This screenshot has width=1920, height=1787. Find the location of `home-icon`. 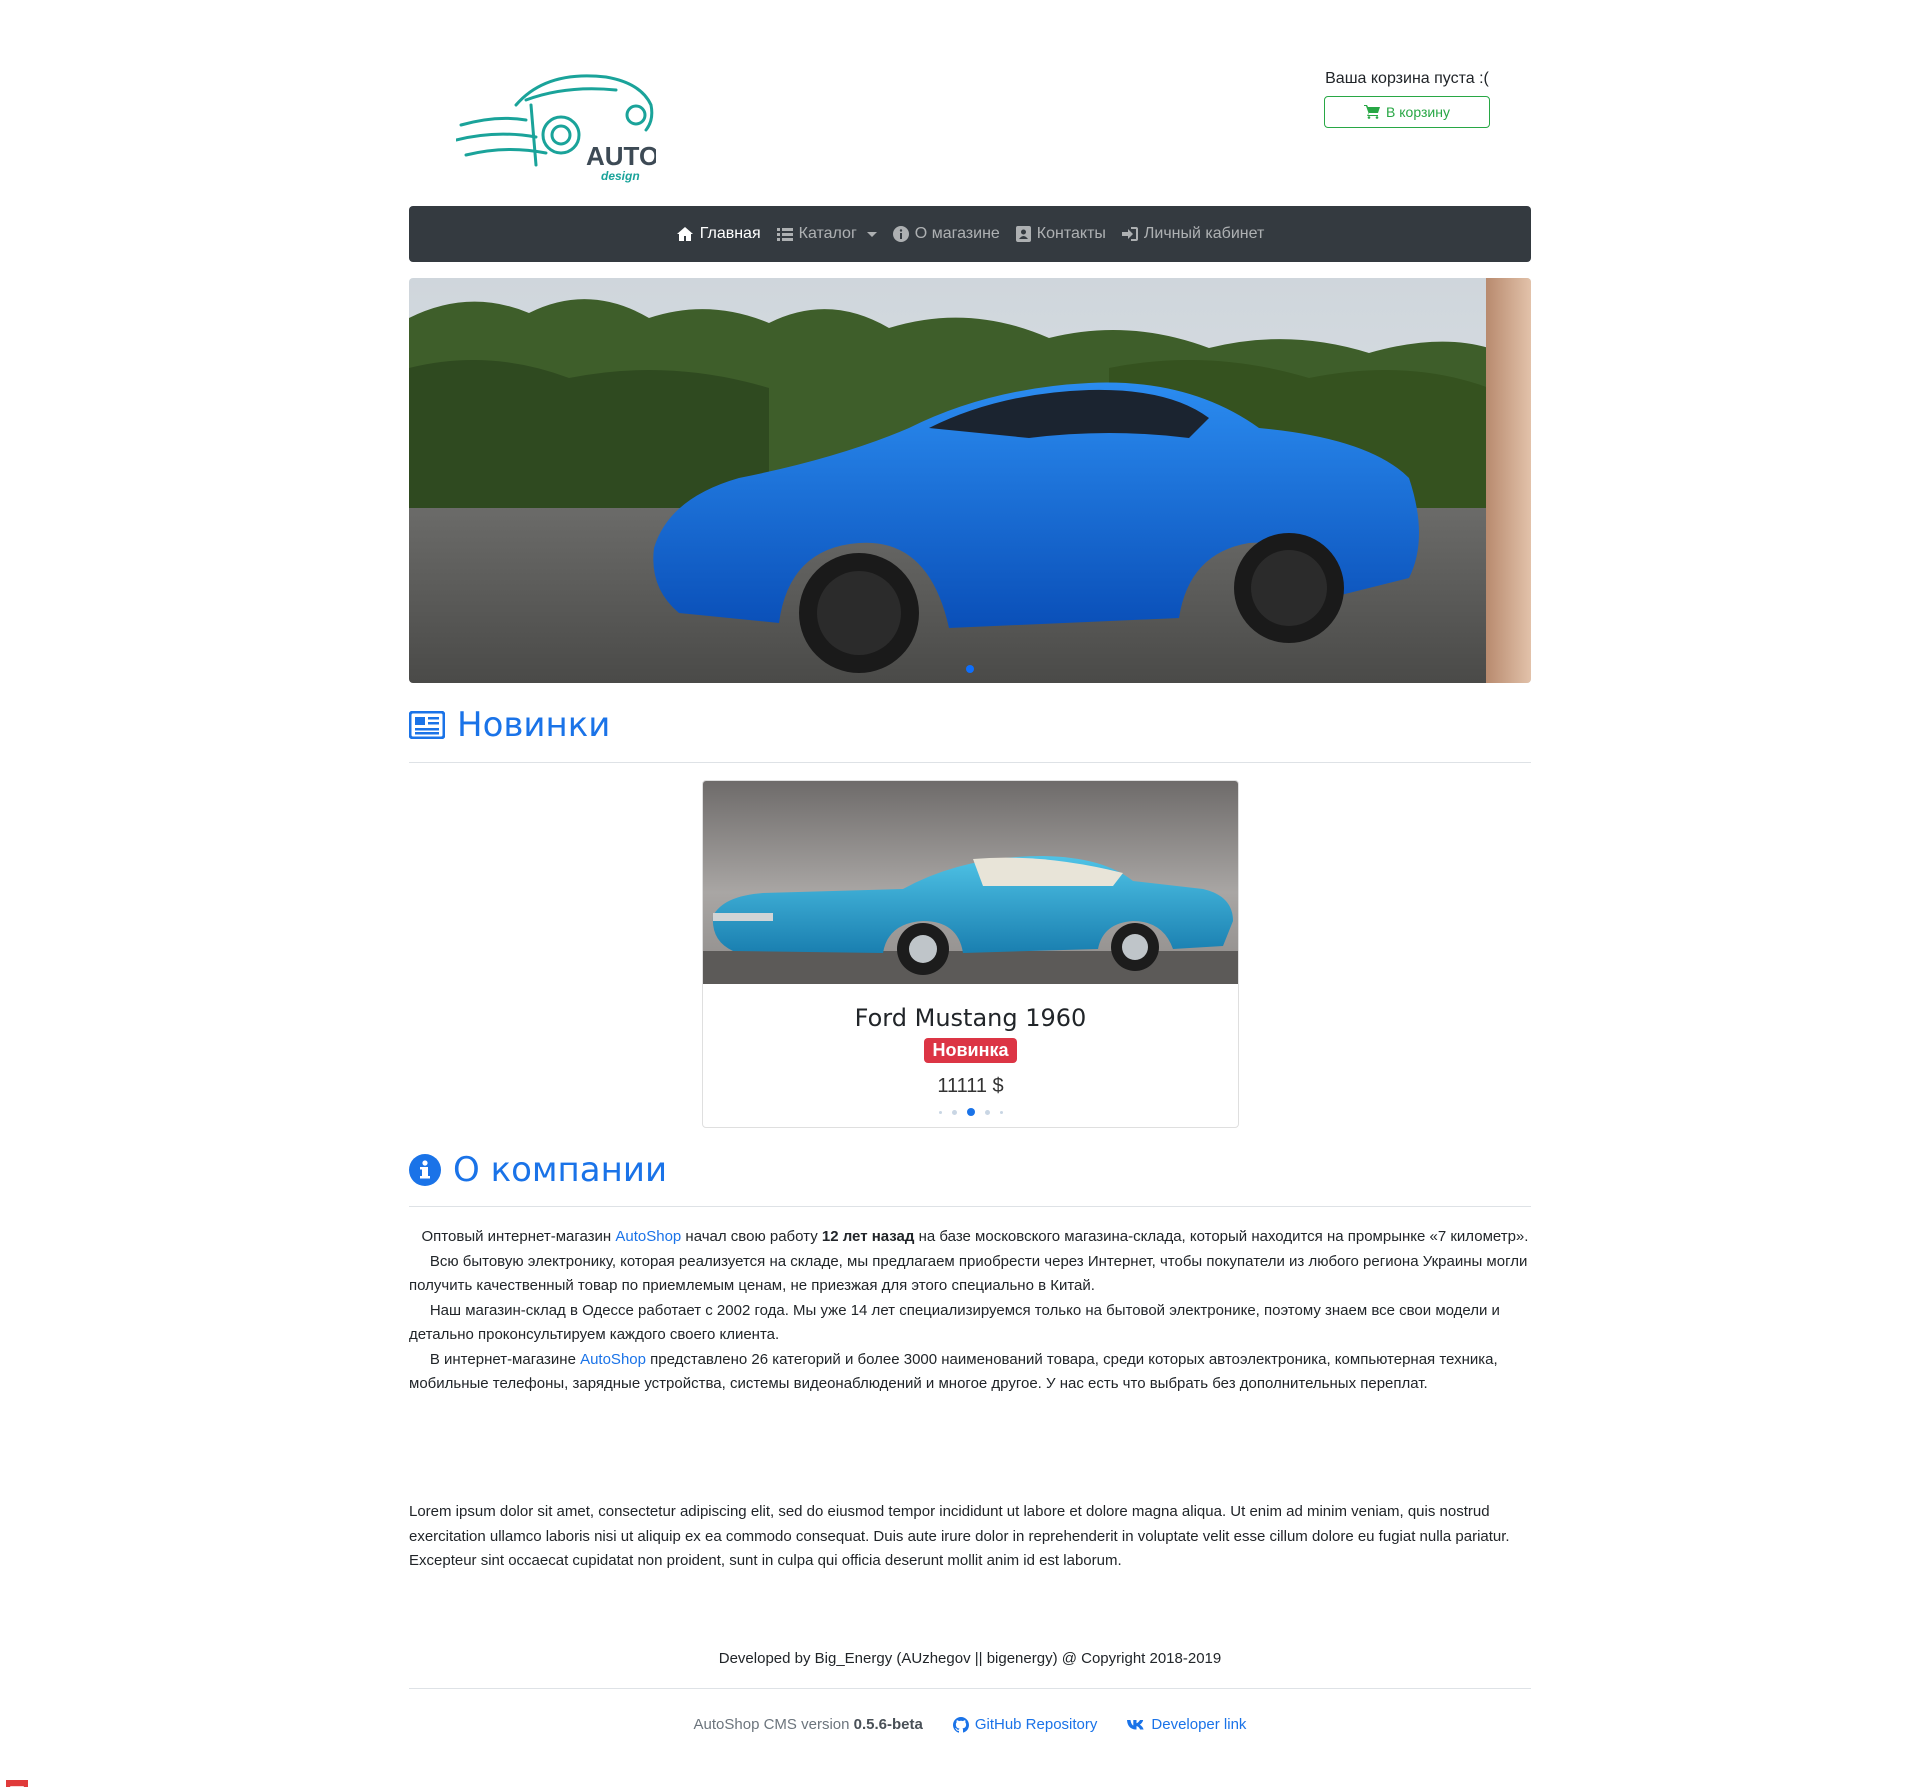

home-icon is located at coordinates (684, 234).